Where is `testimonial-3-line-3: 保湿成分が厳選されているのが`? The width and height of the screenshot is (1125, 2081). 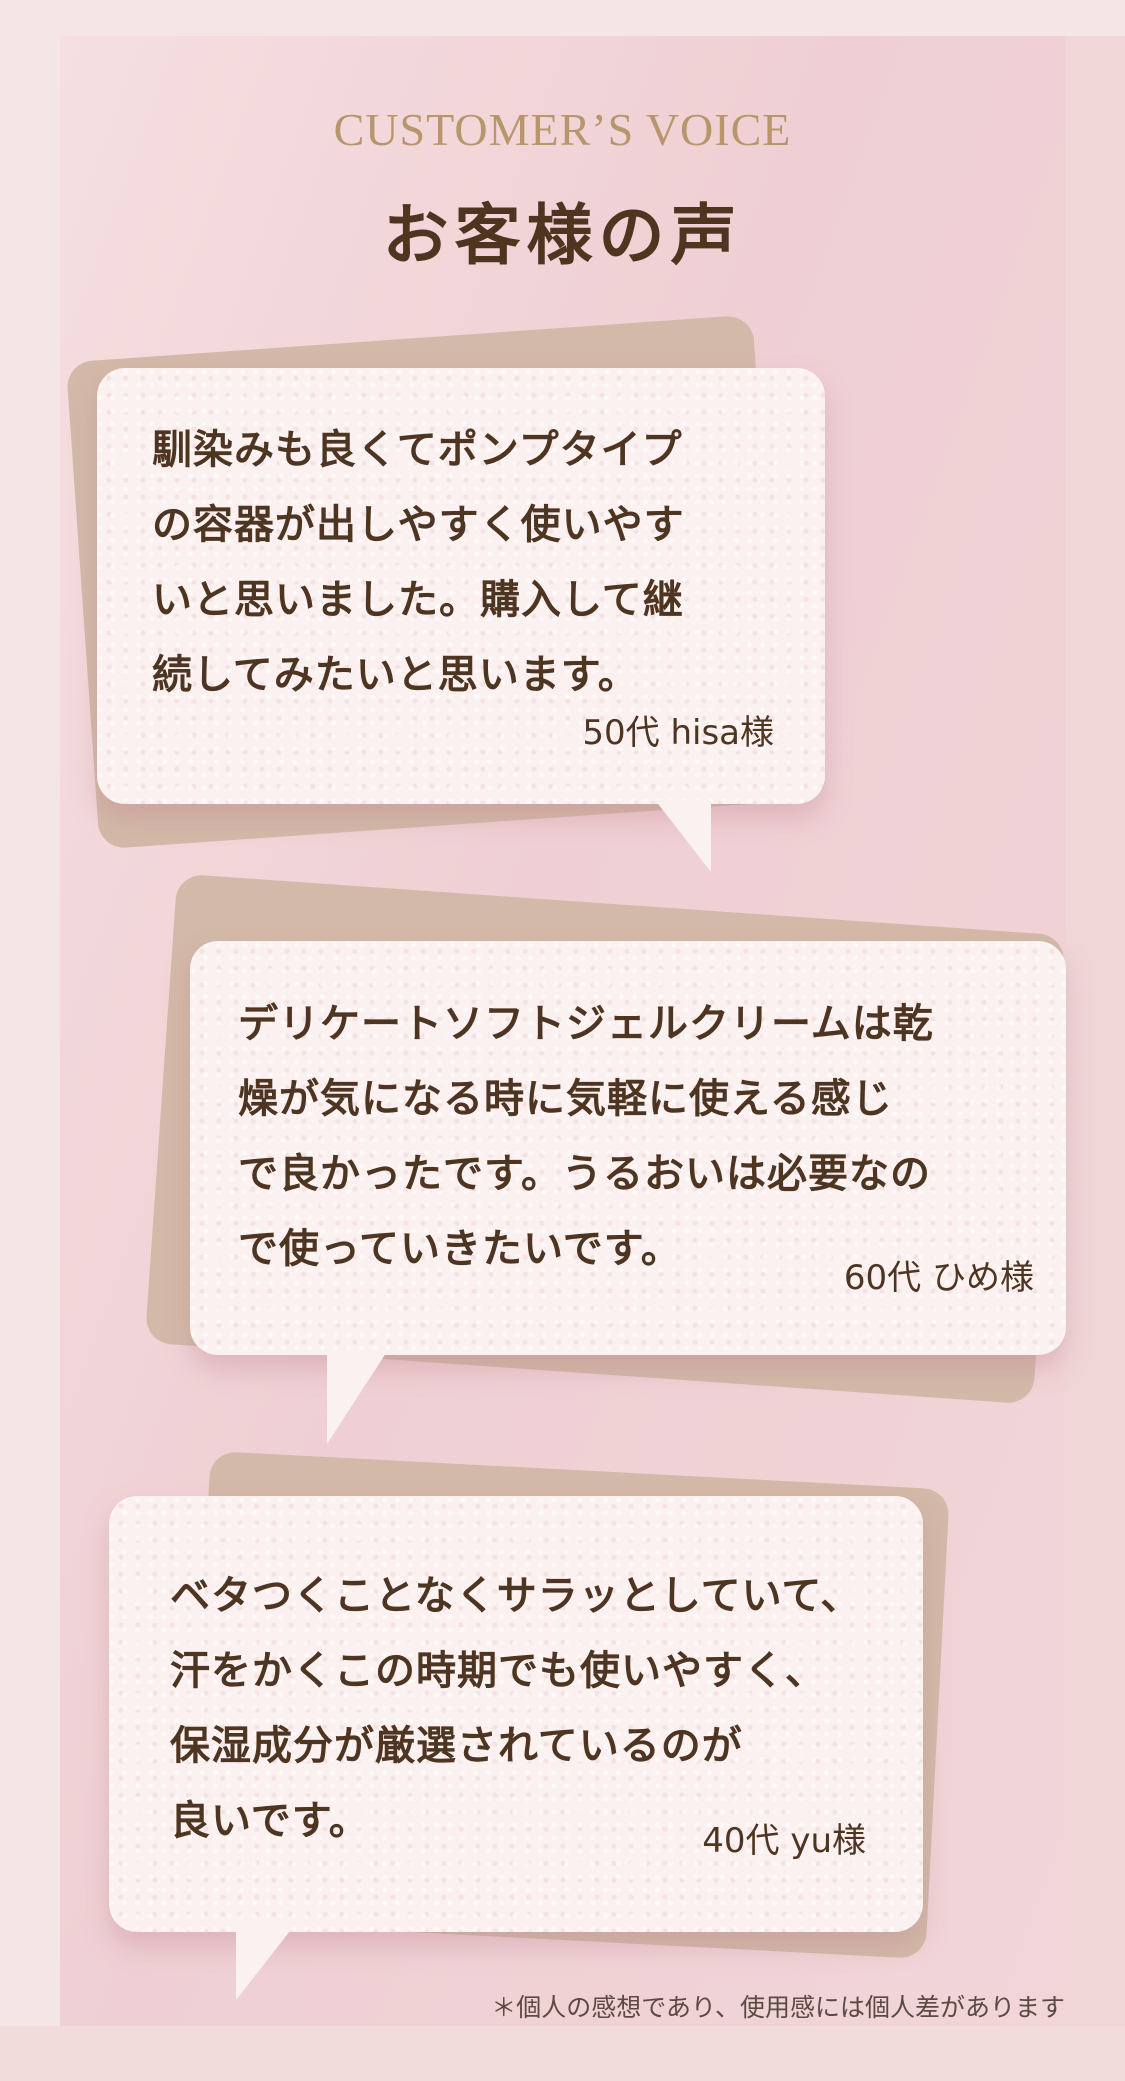
testimonial-3-line-3: 保湿成分が厳選されているのが is located at coordinates (456, 1745).